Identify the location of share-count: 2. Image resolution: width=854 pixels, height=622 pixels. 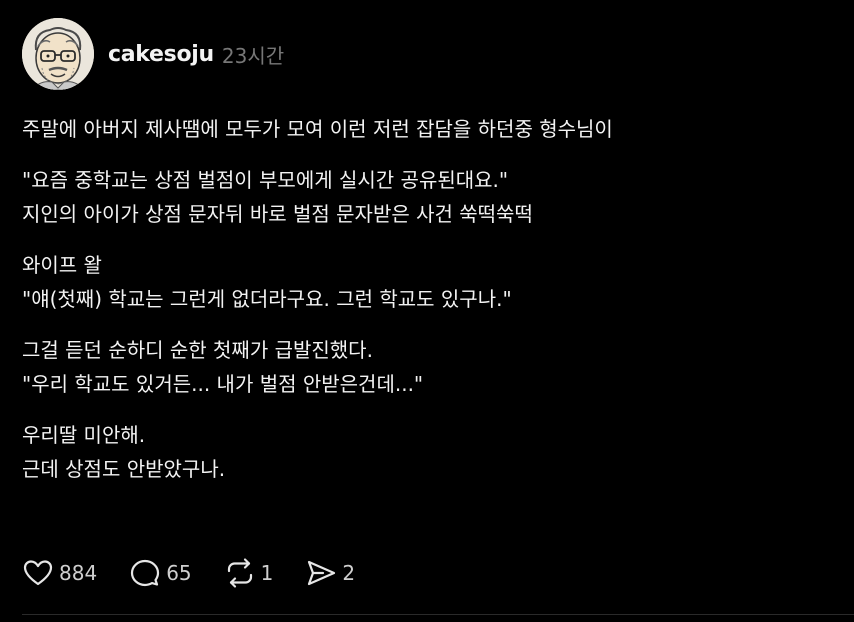
(349, 573).